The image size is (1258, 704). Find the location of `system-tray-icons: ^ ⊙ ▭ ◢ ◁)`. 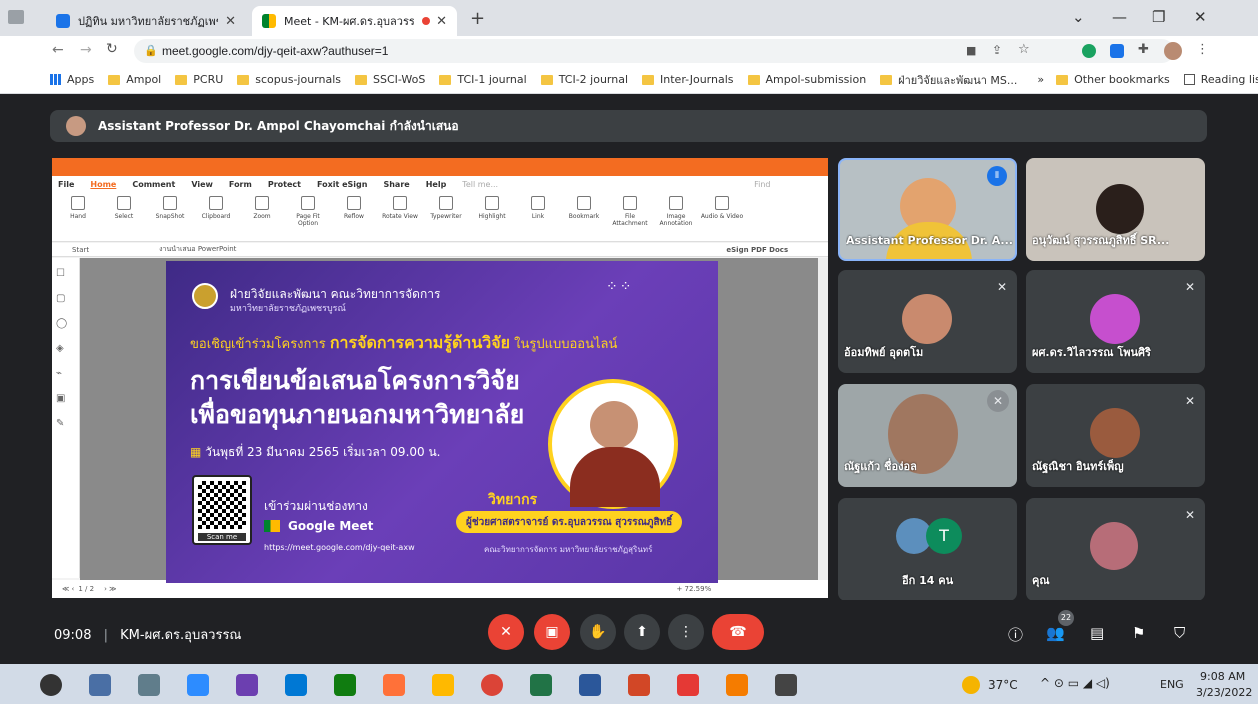

system-tray-icons: ^ ⊙ ▭ ◢ ◁) is located at coordinates (1075, 683).